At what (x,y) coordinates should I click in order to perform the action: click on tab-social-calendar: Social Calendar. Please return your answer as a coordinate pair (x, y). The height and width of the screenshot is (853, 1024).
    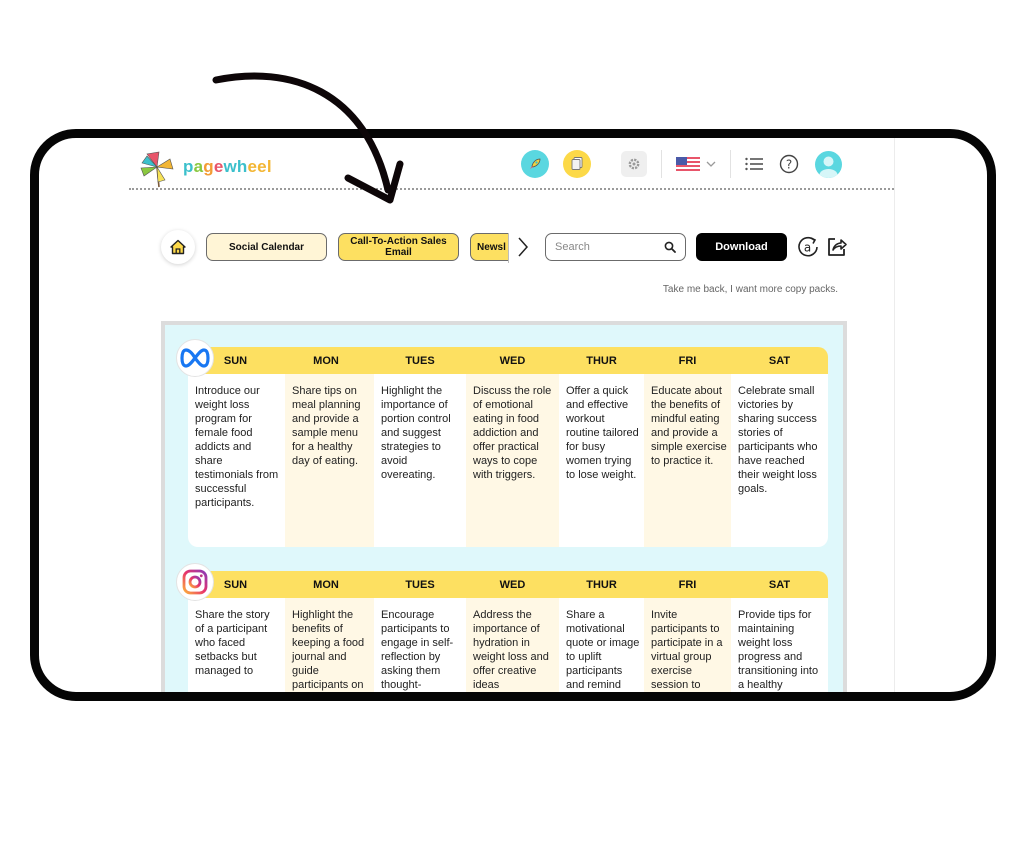
    Looking at the image, I should click on (266, 247).